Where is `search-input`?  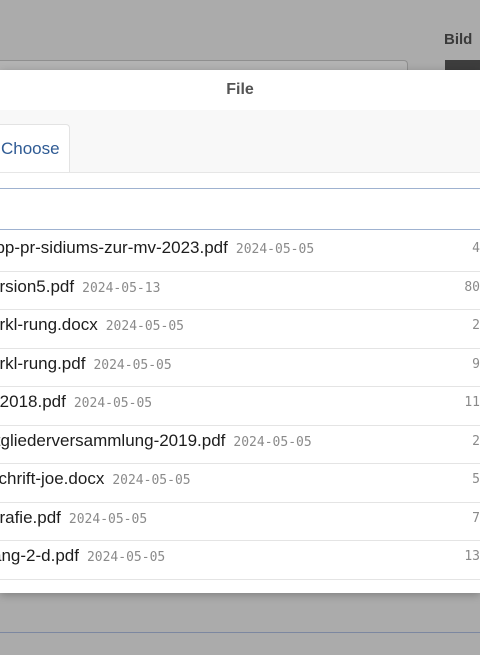 search-input is located at coordinates (240, 209).